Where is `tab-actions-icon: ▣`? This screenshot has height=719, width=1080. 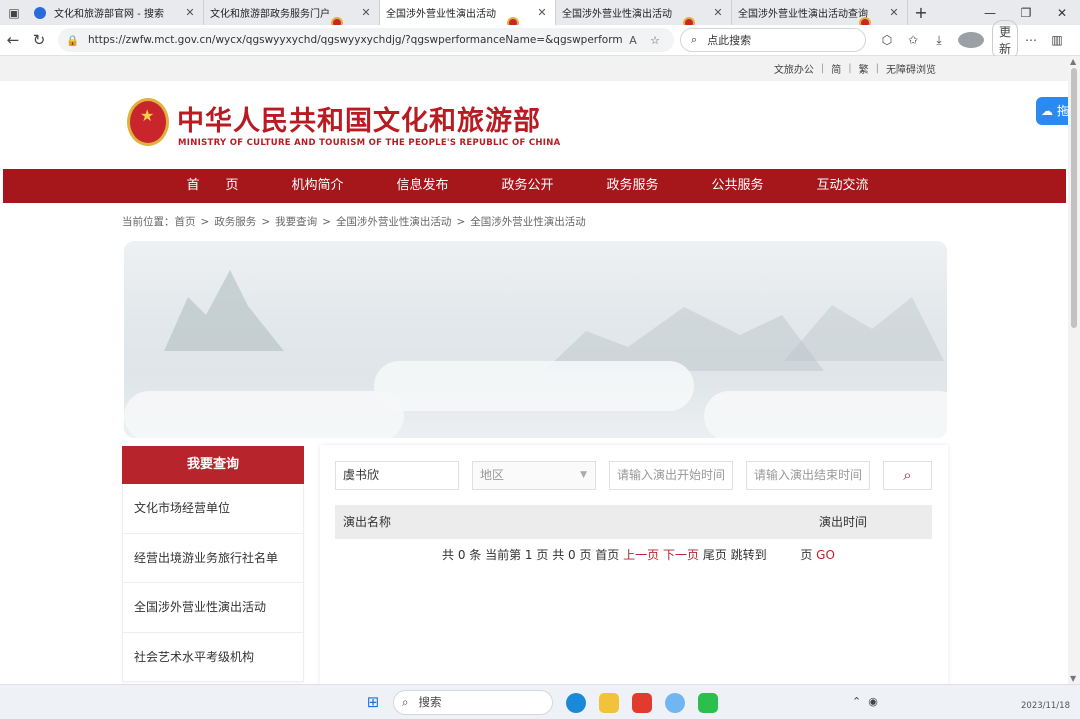 tab-actions-icon: ▣ is located at coordinates (14, 12).